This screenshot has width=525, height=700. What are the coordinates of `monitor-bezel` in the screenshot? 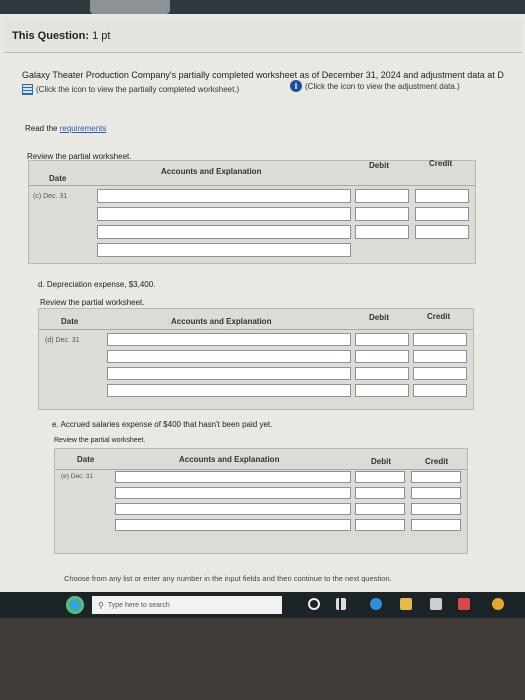 It's located at (262, 659).